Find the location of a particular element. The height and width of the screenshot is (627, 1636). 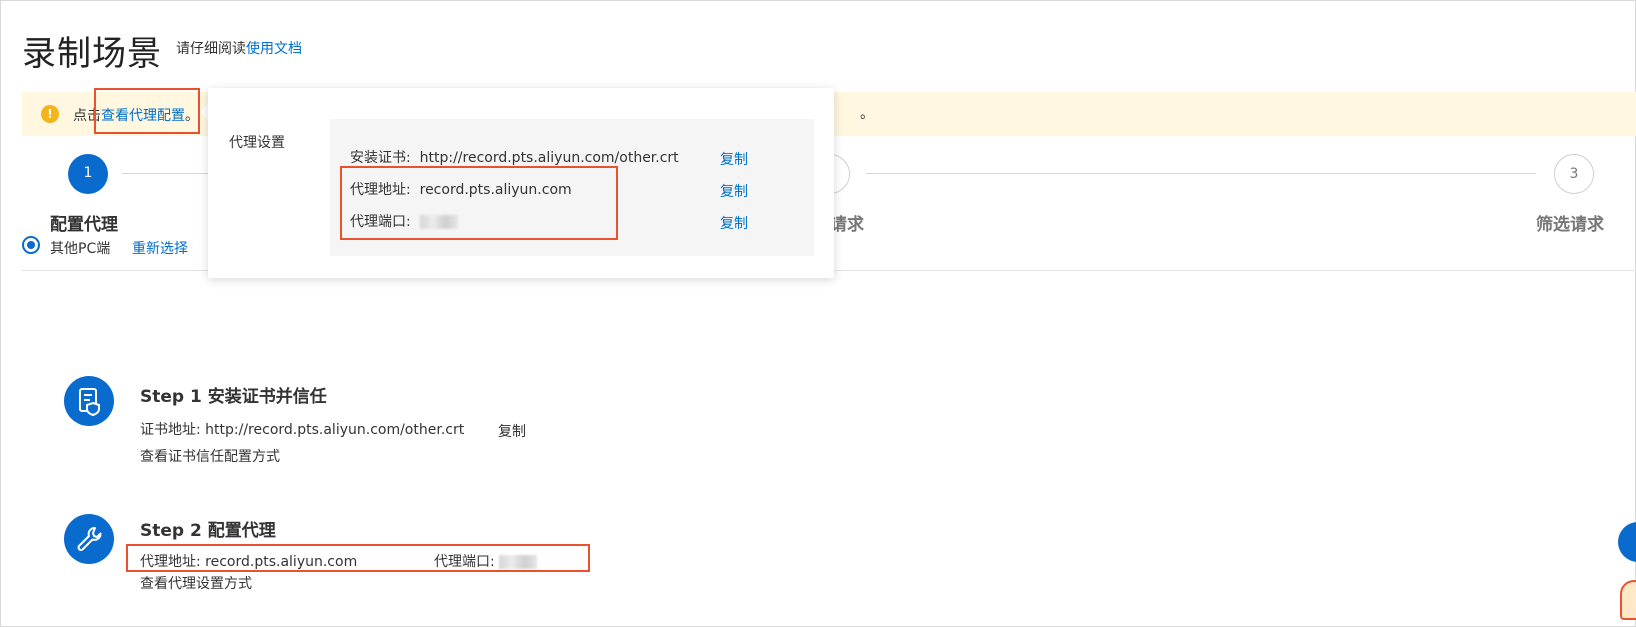

step-1-circle: 1 is located at coordinates (88, 174).